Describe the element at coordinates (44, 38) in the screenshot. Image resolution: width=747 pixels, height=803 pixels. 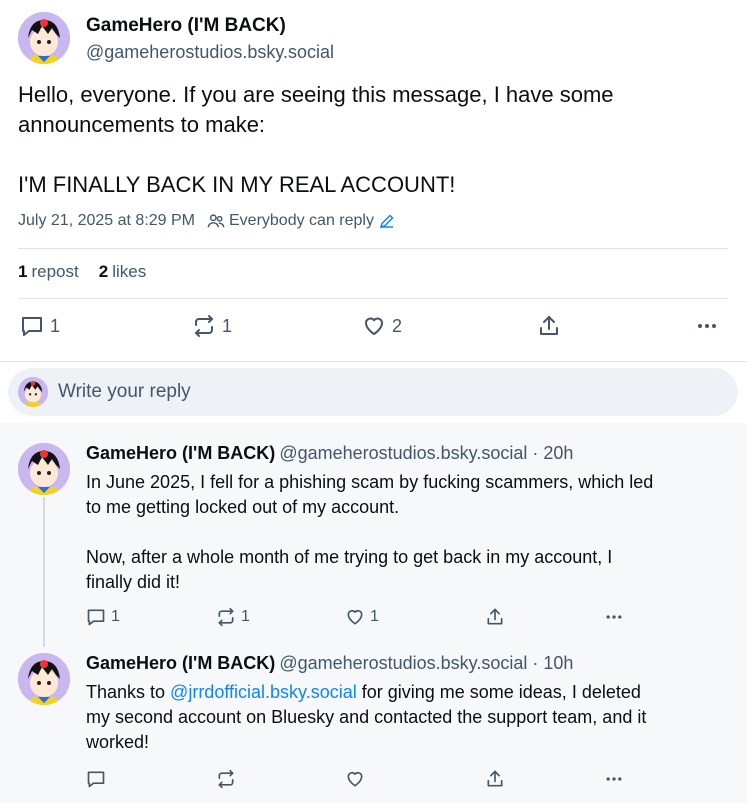
I see `author-avatar` at that location.